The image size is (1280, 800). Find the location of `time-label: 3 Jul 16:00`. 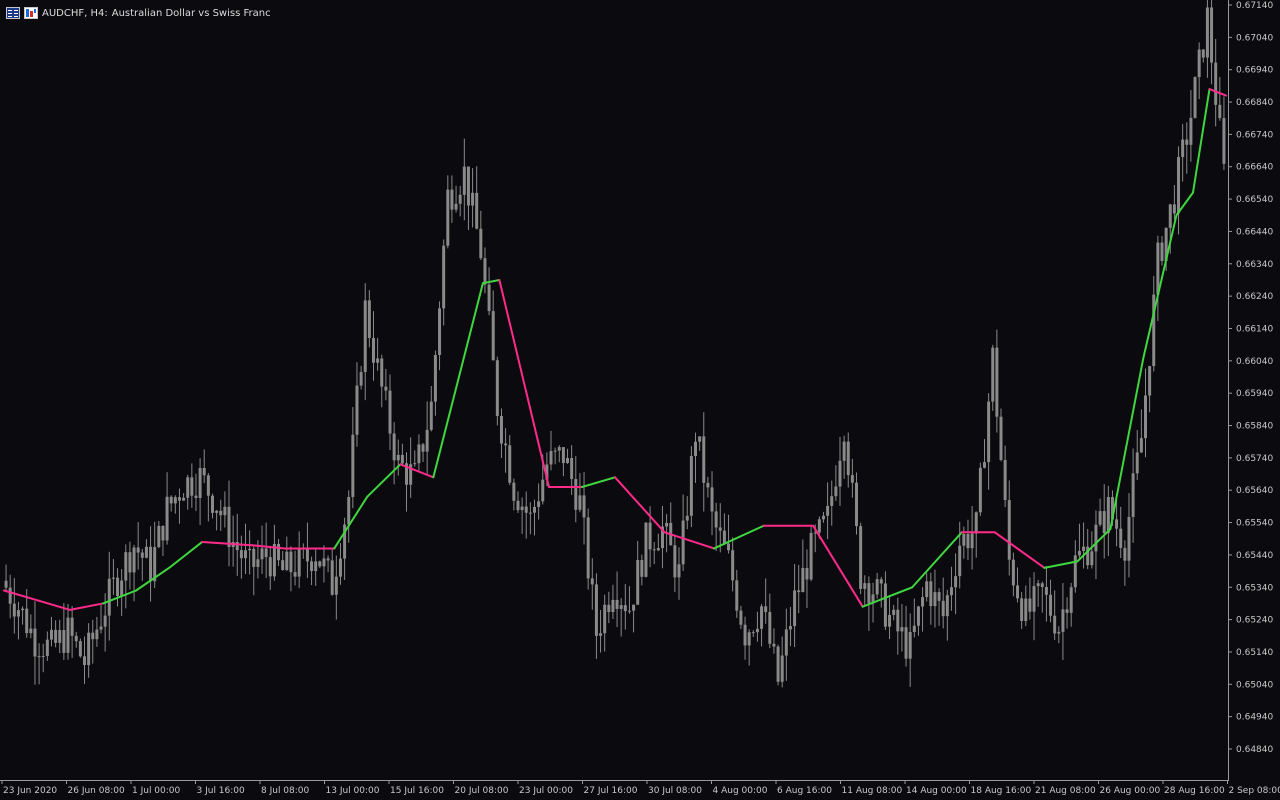

time-label: 3 Jul 16:00 is located at coordinates (221, 791).